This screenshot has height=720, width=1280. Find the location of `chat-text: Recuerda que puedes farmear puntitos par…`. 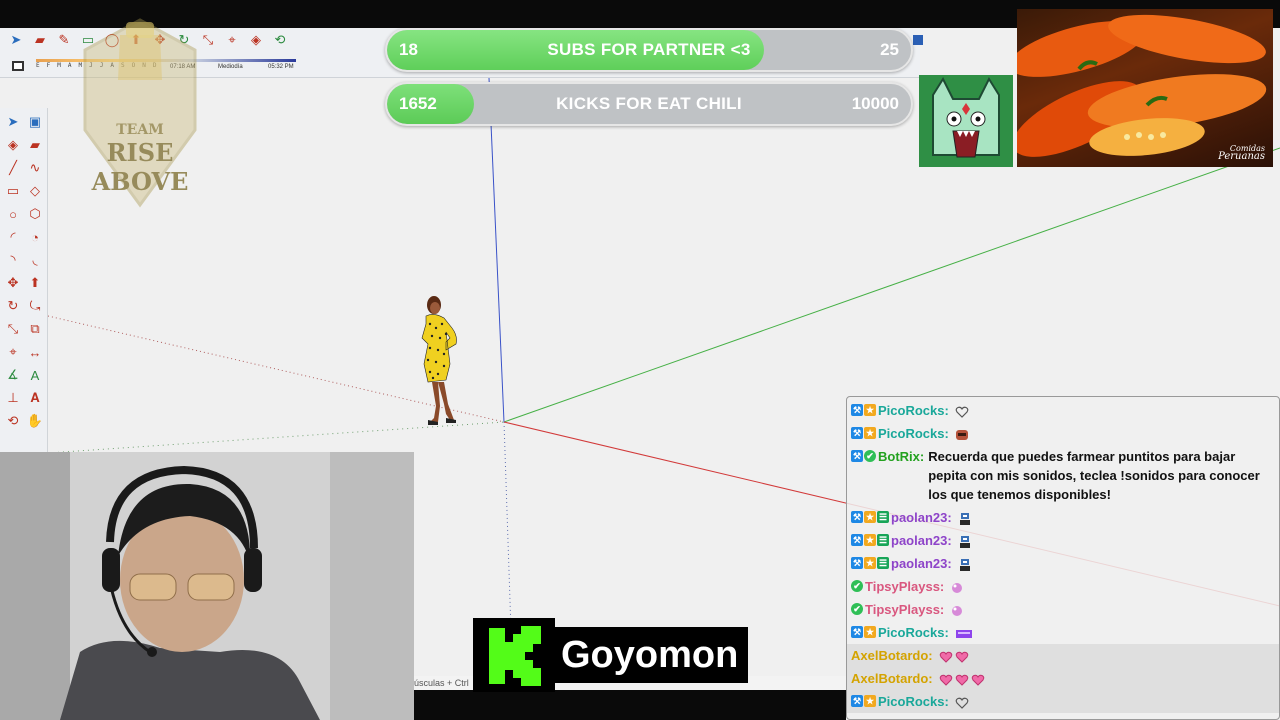

chat-text: Recuerda que puedes farmear puntitos par… is located at coordinates (1094, 475).